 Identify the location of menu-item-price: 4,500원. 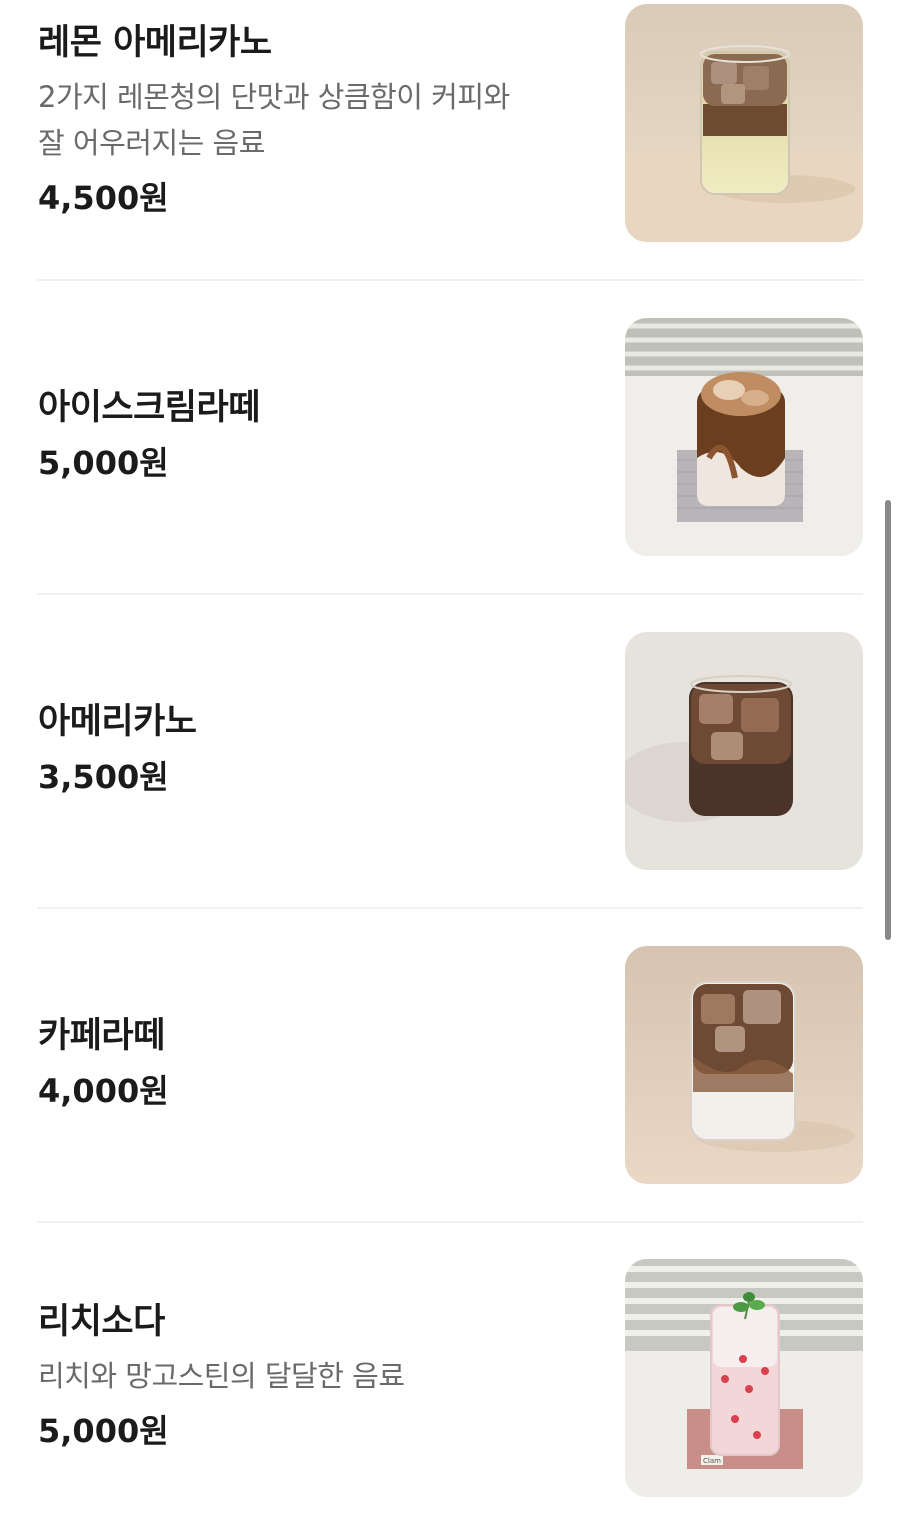
(103, 198).